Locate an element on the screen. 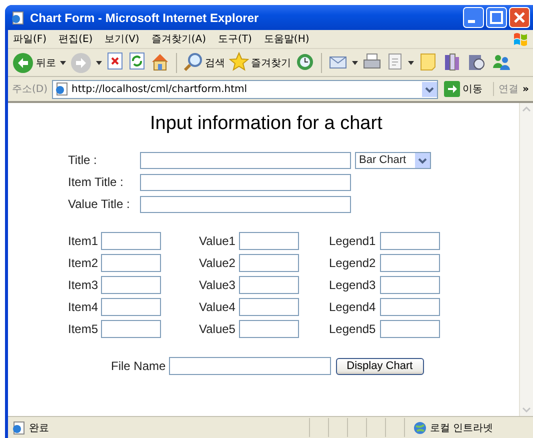 The width and height of the screenshot is (533, 438). menu-item: 도움말(H) is located at coordinates (287, 39).